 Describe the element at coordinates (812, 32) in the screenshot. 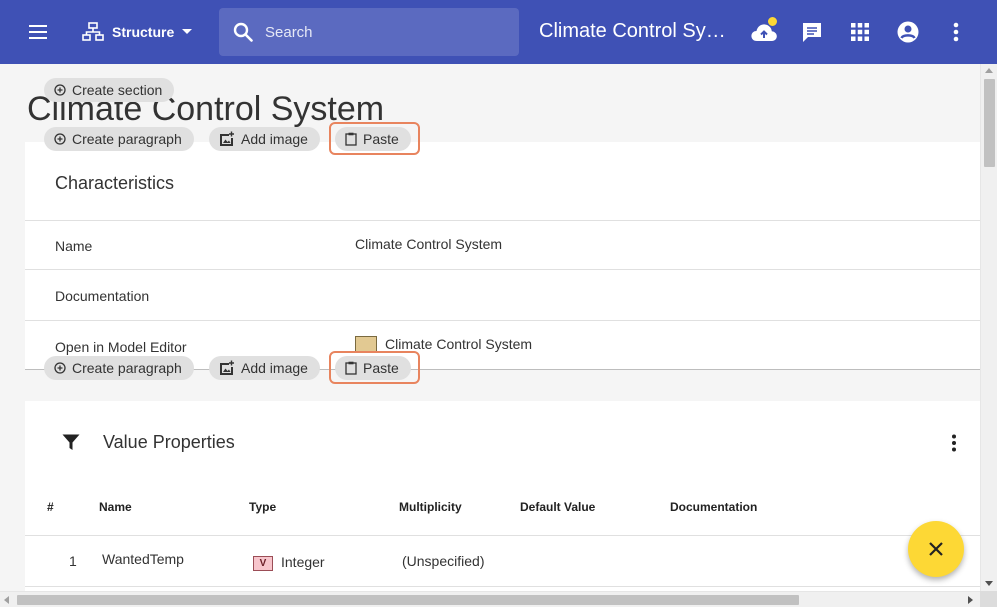

I see `comment-icon` at that location.